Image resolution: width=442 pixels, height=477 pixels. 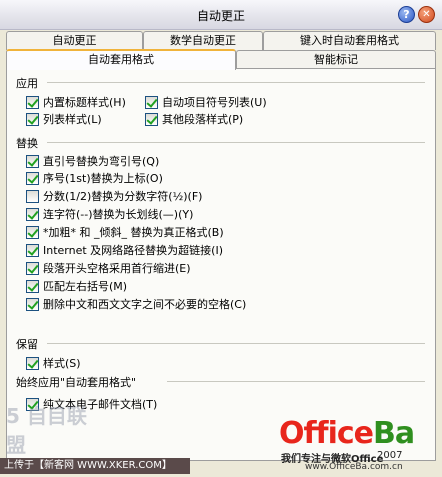 What do you see at coordinates (214, 102) in the screenshot?
I see `option-label: 自动项目符号列表(U)` at bounding box center [214, 102].